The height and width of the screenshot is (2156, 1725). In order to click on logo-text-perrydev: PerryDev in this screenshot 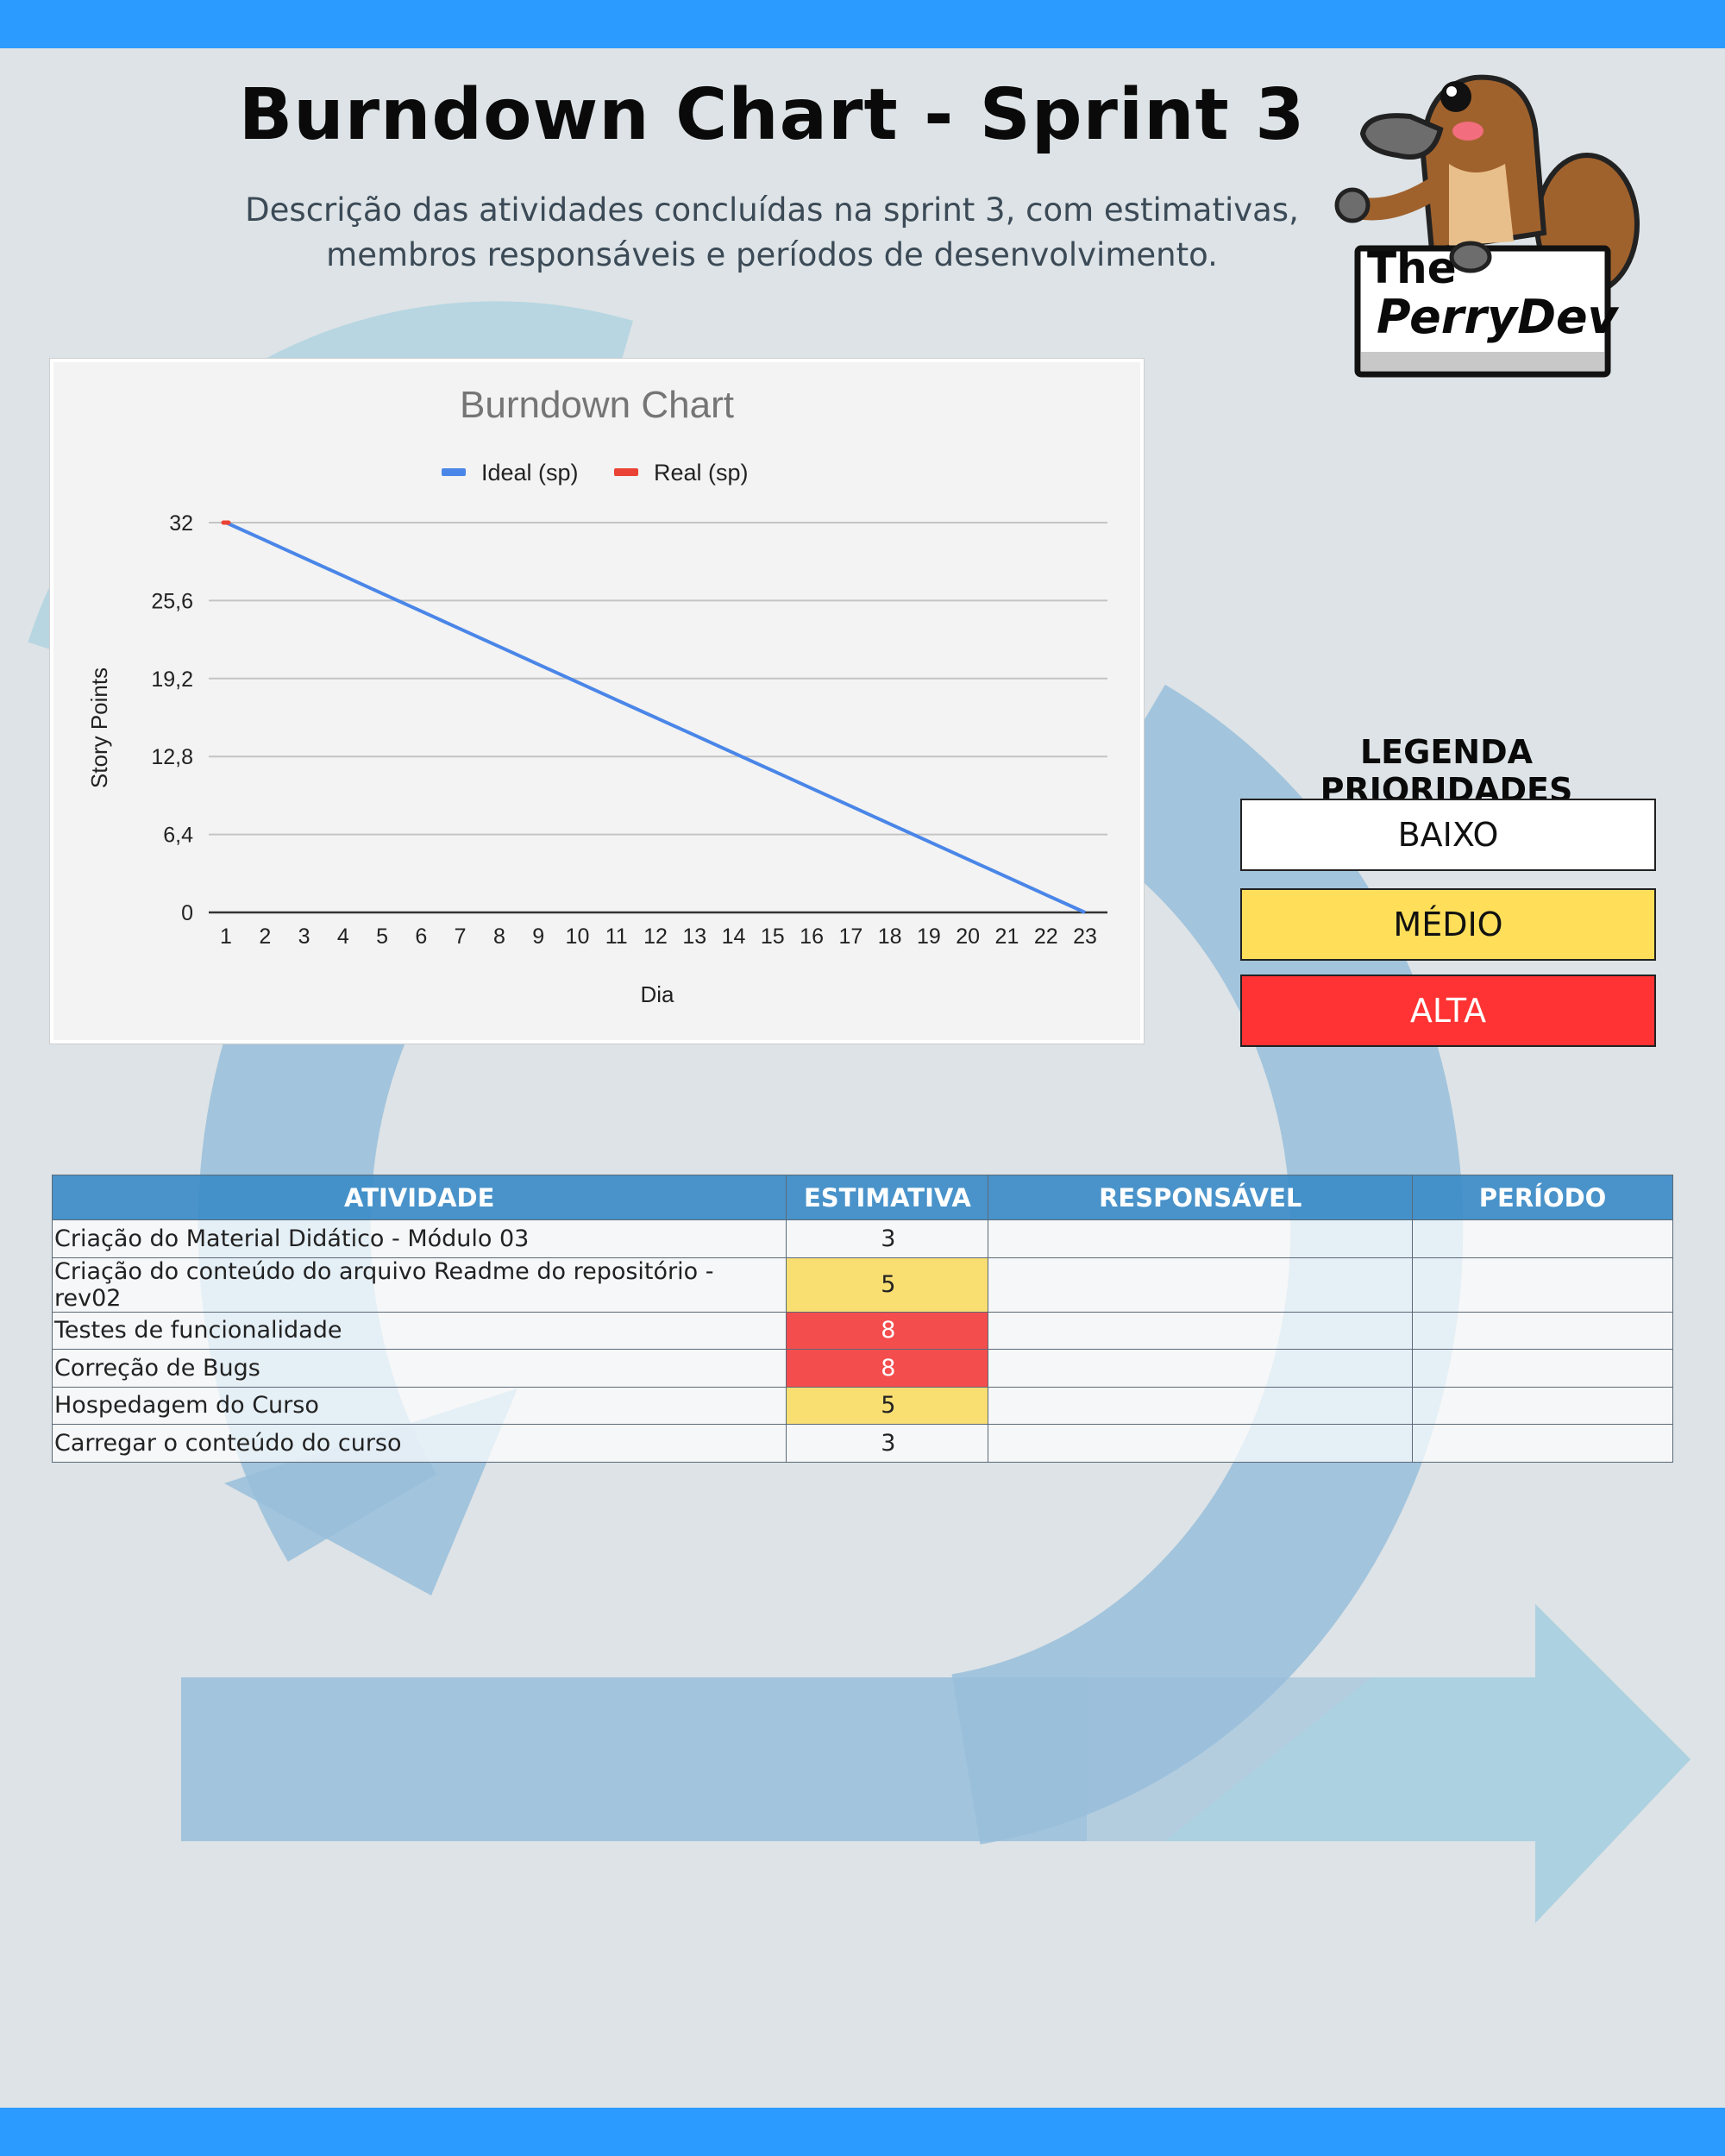, I will do `click(1497, 317)`.